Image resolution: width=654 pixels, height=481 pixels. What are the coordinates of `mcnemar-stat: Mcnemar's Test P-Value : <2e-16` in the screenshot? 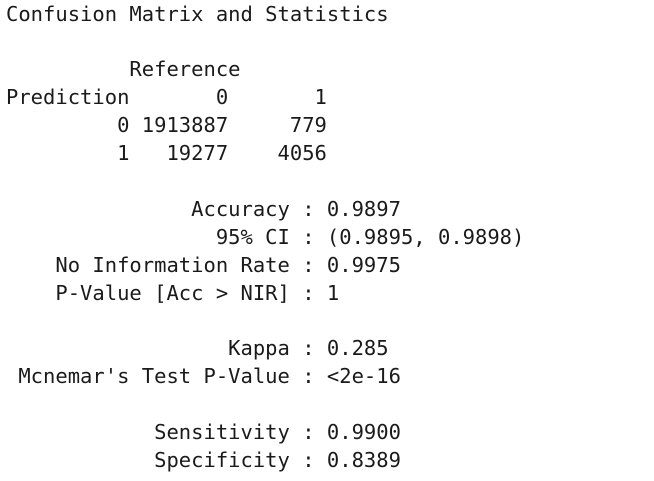 It's located at (203, 376).